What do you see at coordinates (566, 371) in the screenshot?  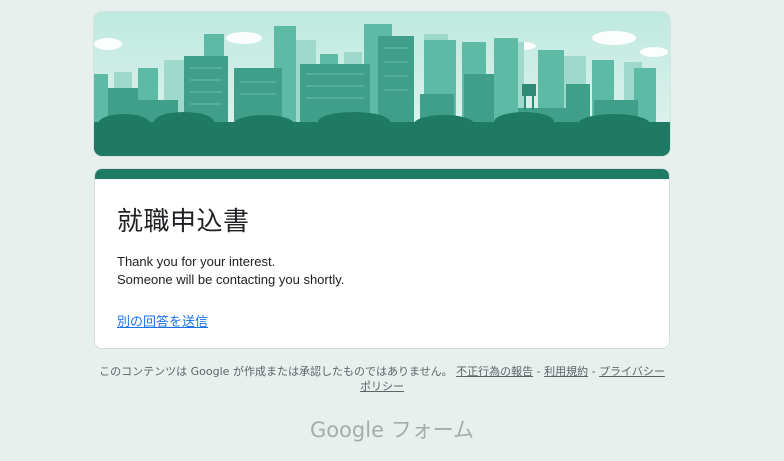 I see `terms-link: 利用規約` at bounding box center [566, 371].